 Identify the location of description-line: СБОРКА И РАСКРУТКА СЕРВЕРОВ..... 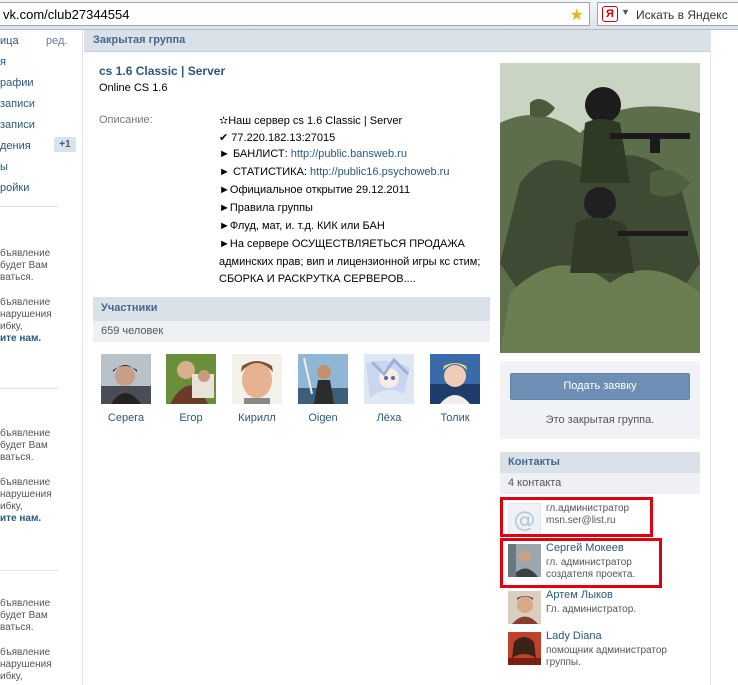
(317, 279).